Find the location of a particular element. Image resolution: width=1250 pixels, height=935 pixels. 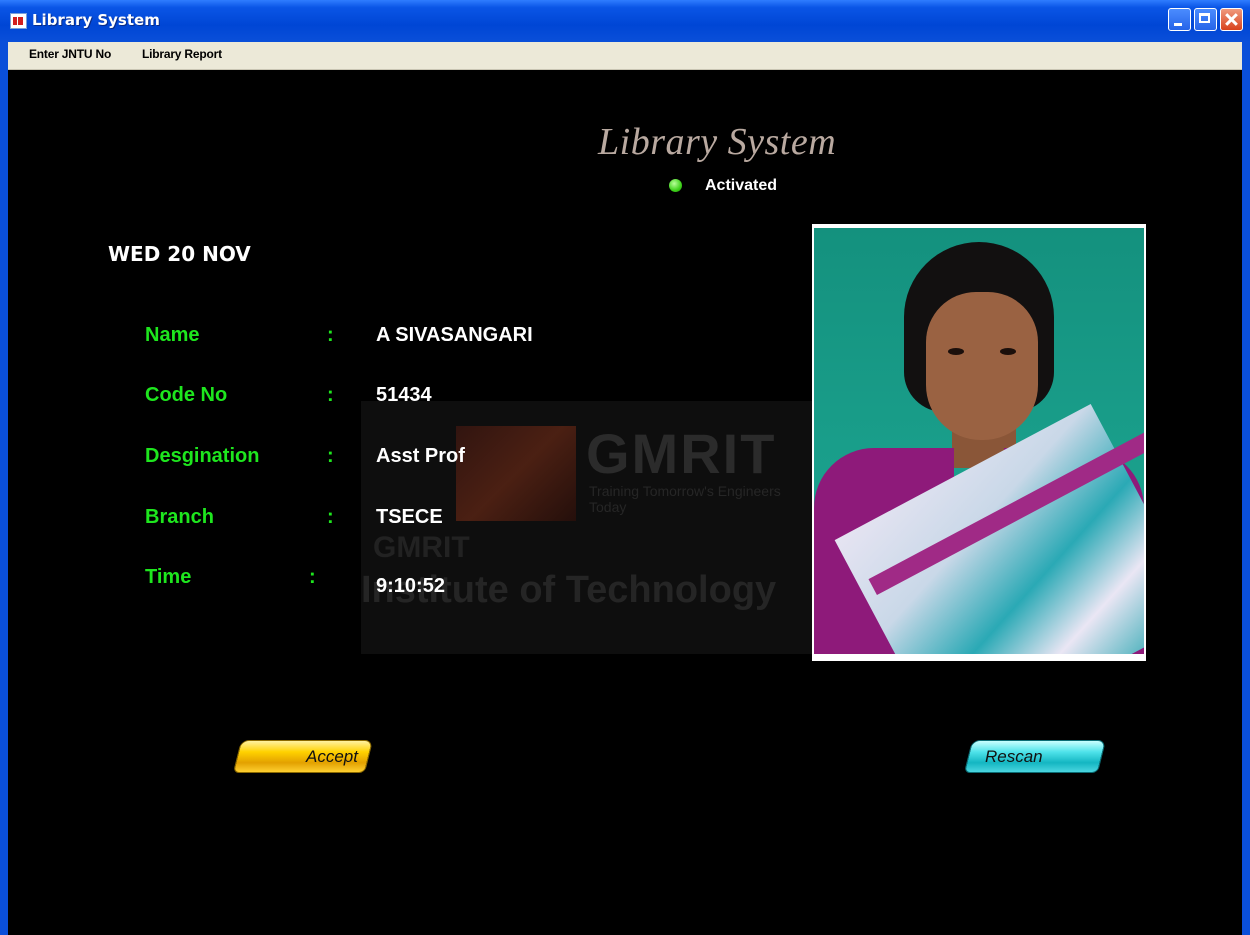

time-colon: : is located at coordinates (312, 577).